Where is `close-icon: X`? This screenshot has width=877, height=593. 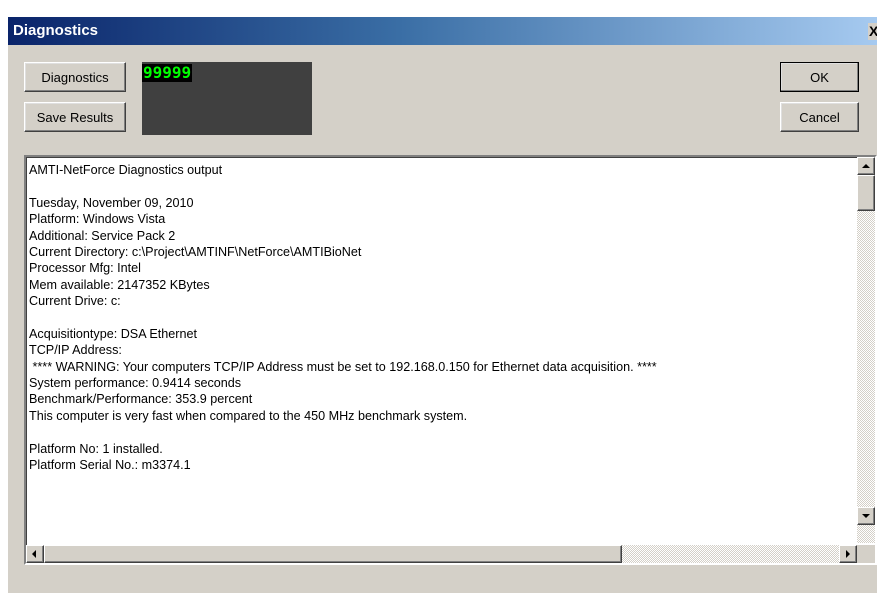
close-icon: X is located at coordinates (872, 31).